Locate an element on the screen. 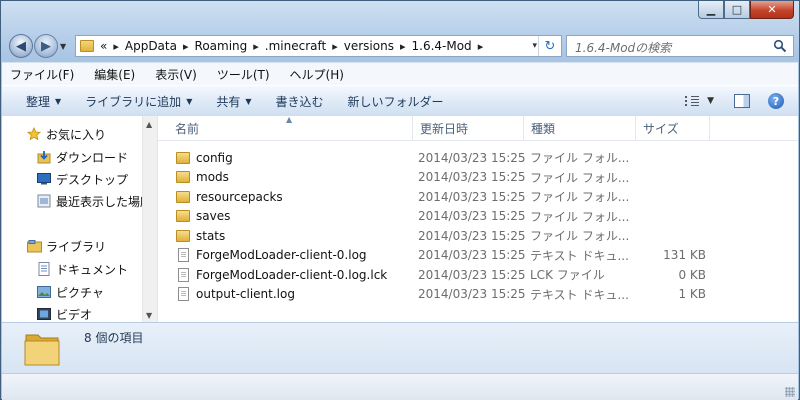 The image size is (800, 400). nav-libraries-label: ライブラリ is located at coordinates (76, 246).